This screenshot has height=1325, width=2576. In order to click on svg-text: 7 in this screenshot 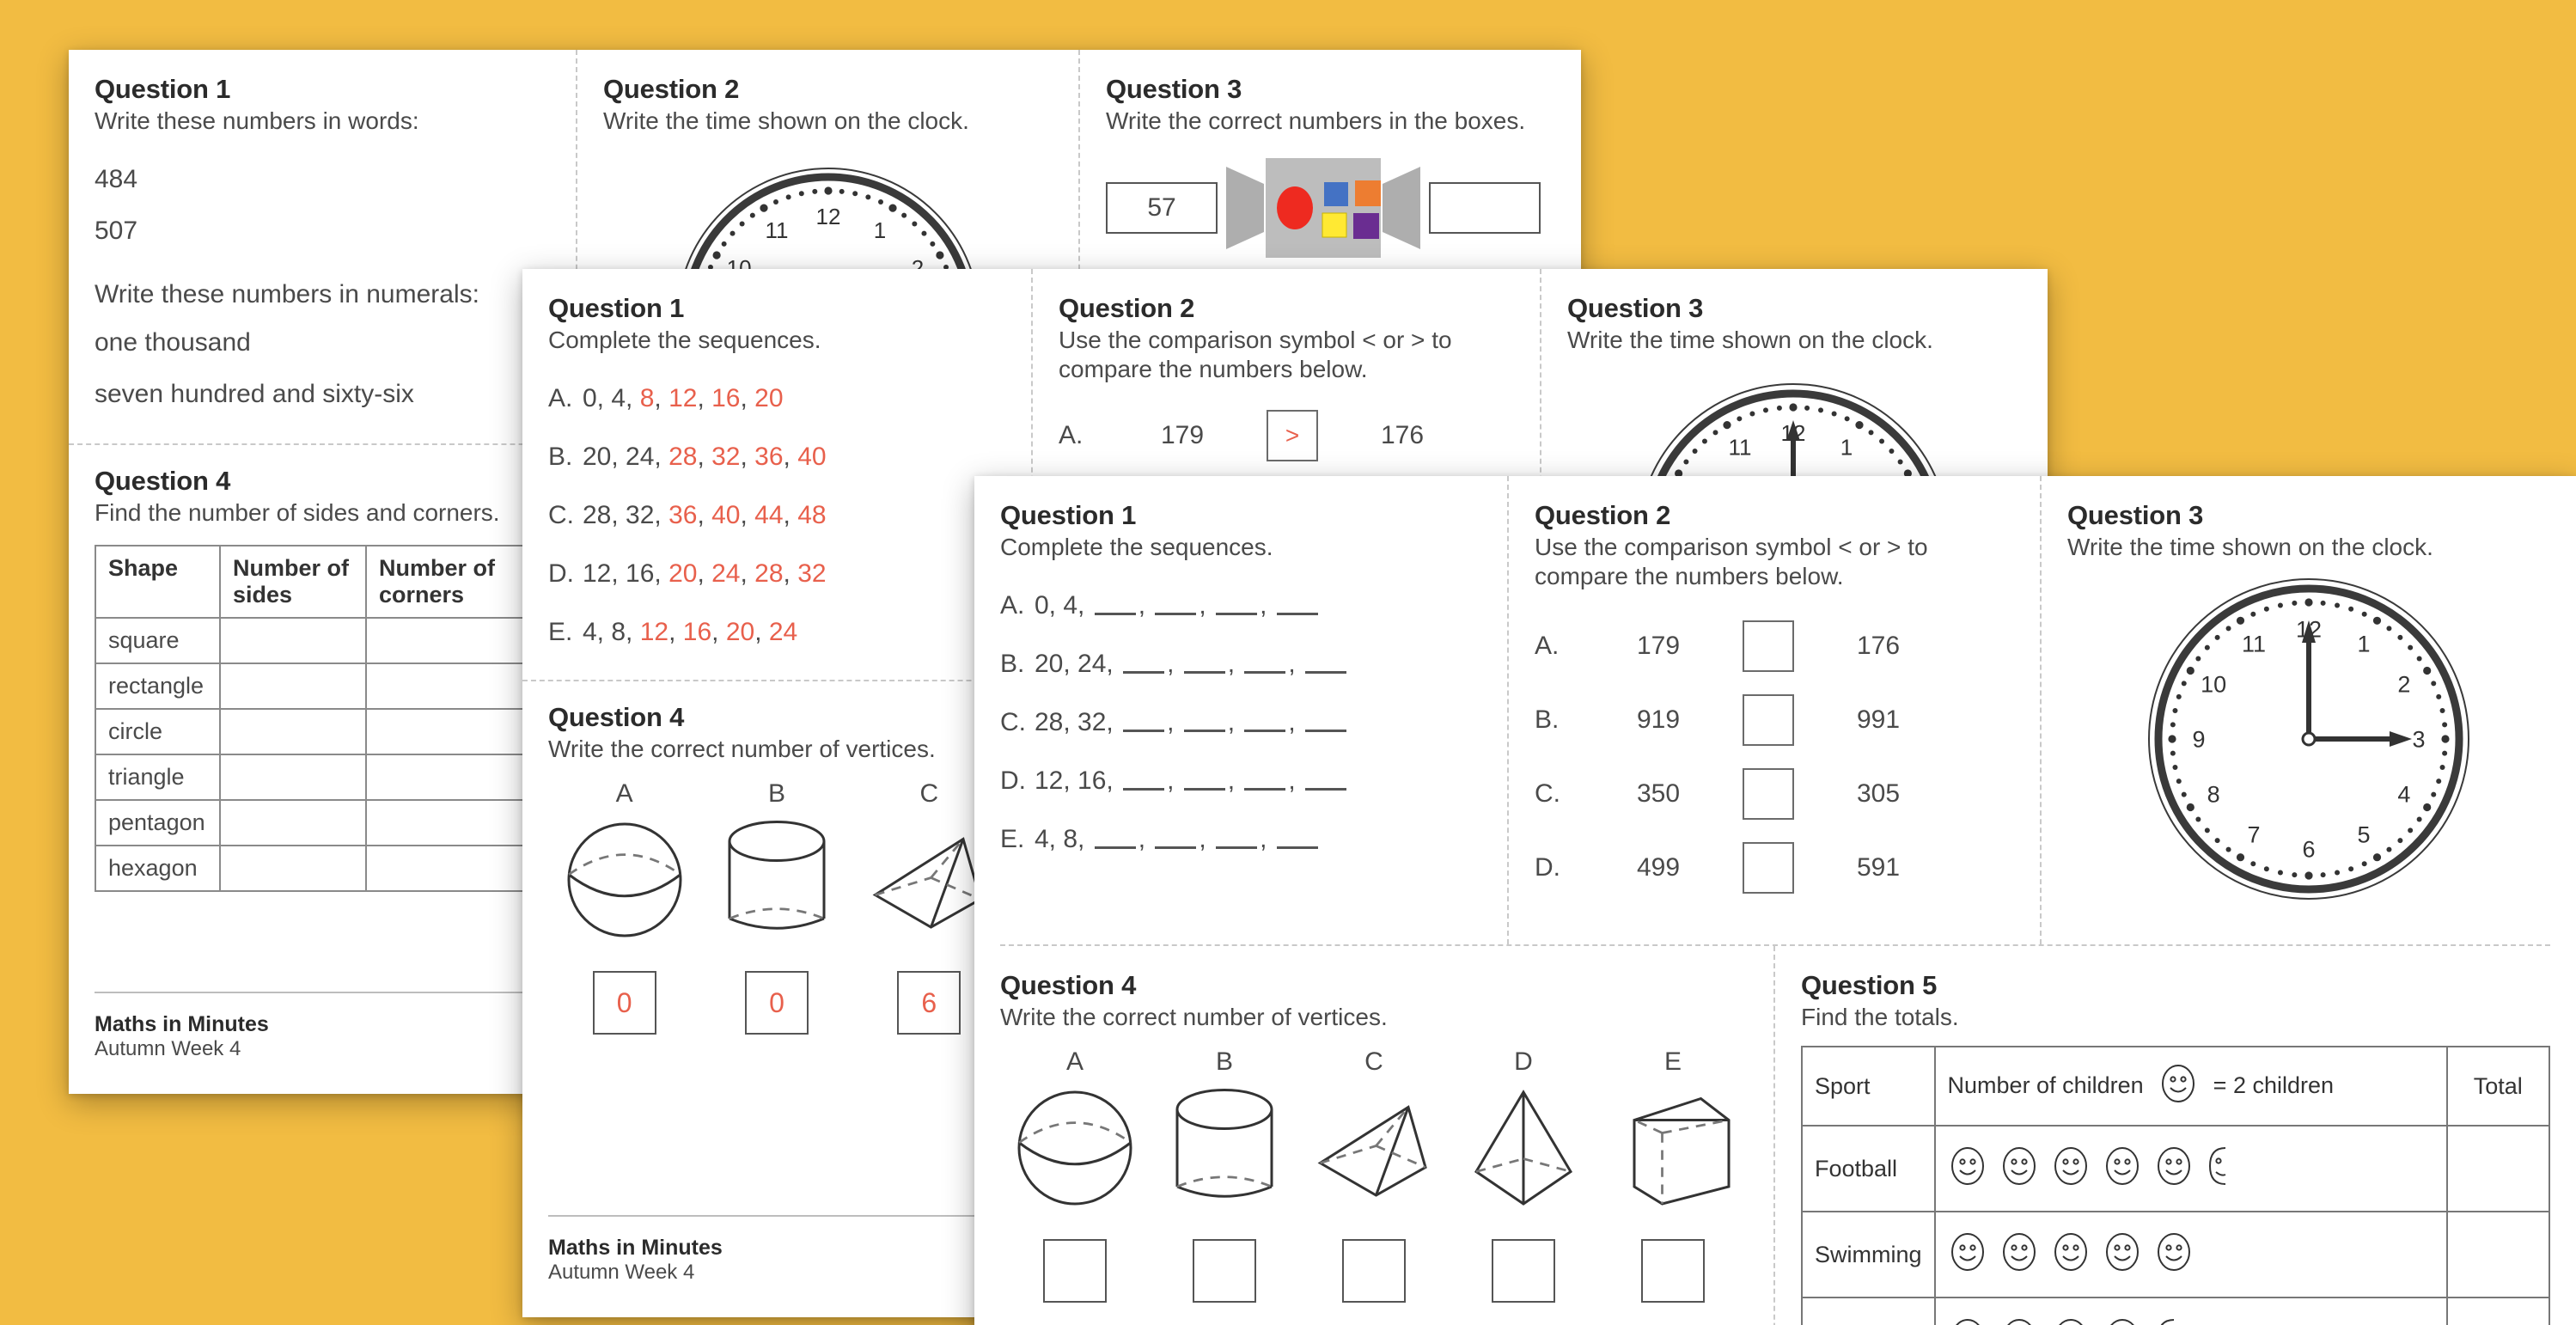, I will do `click(2253, 834)`.